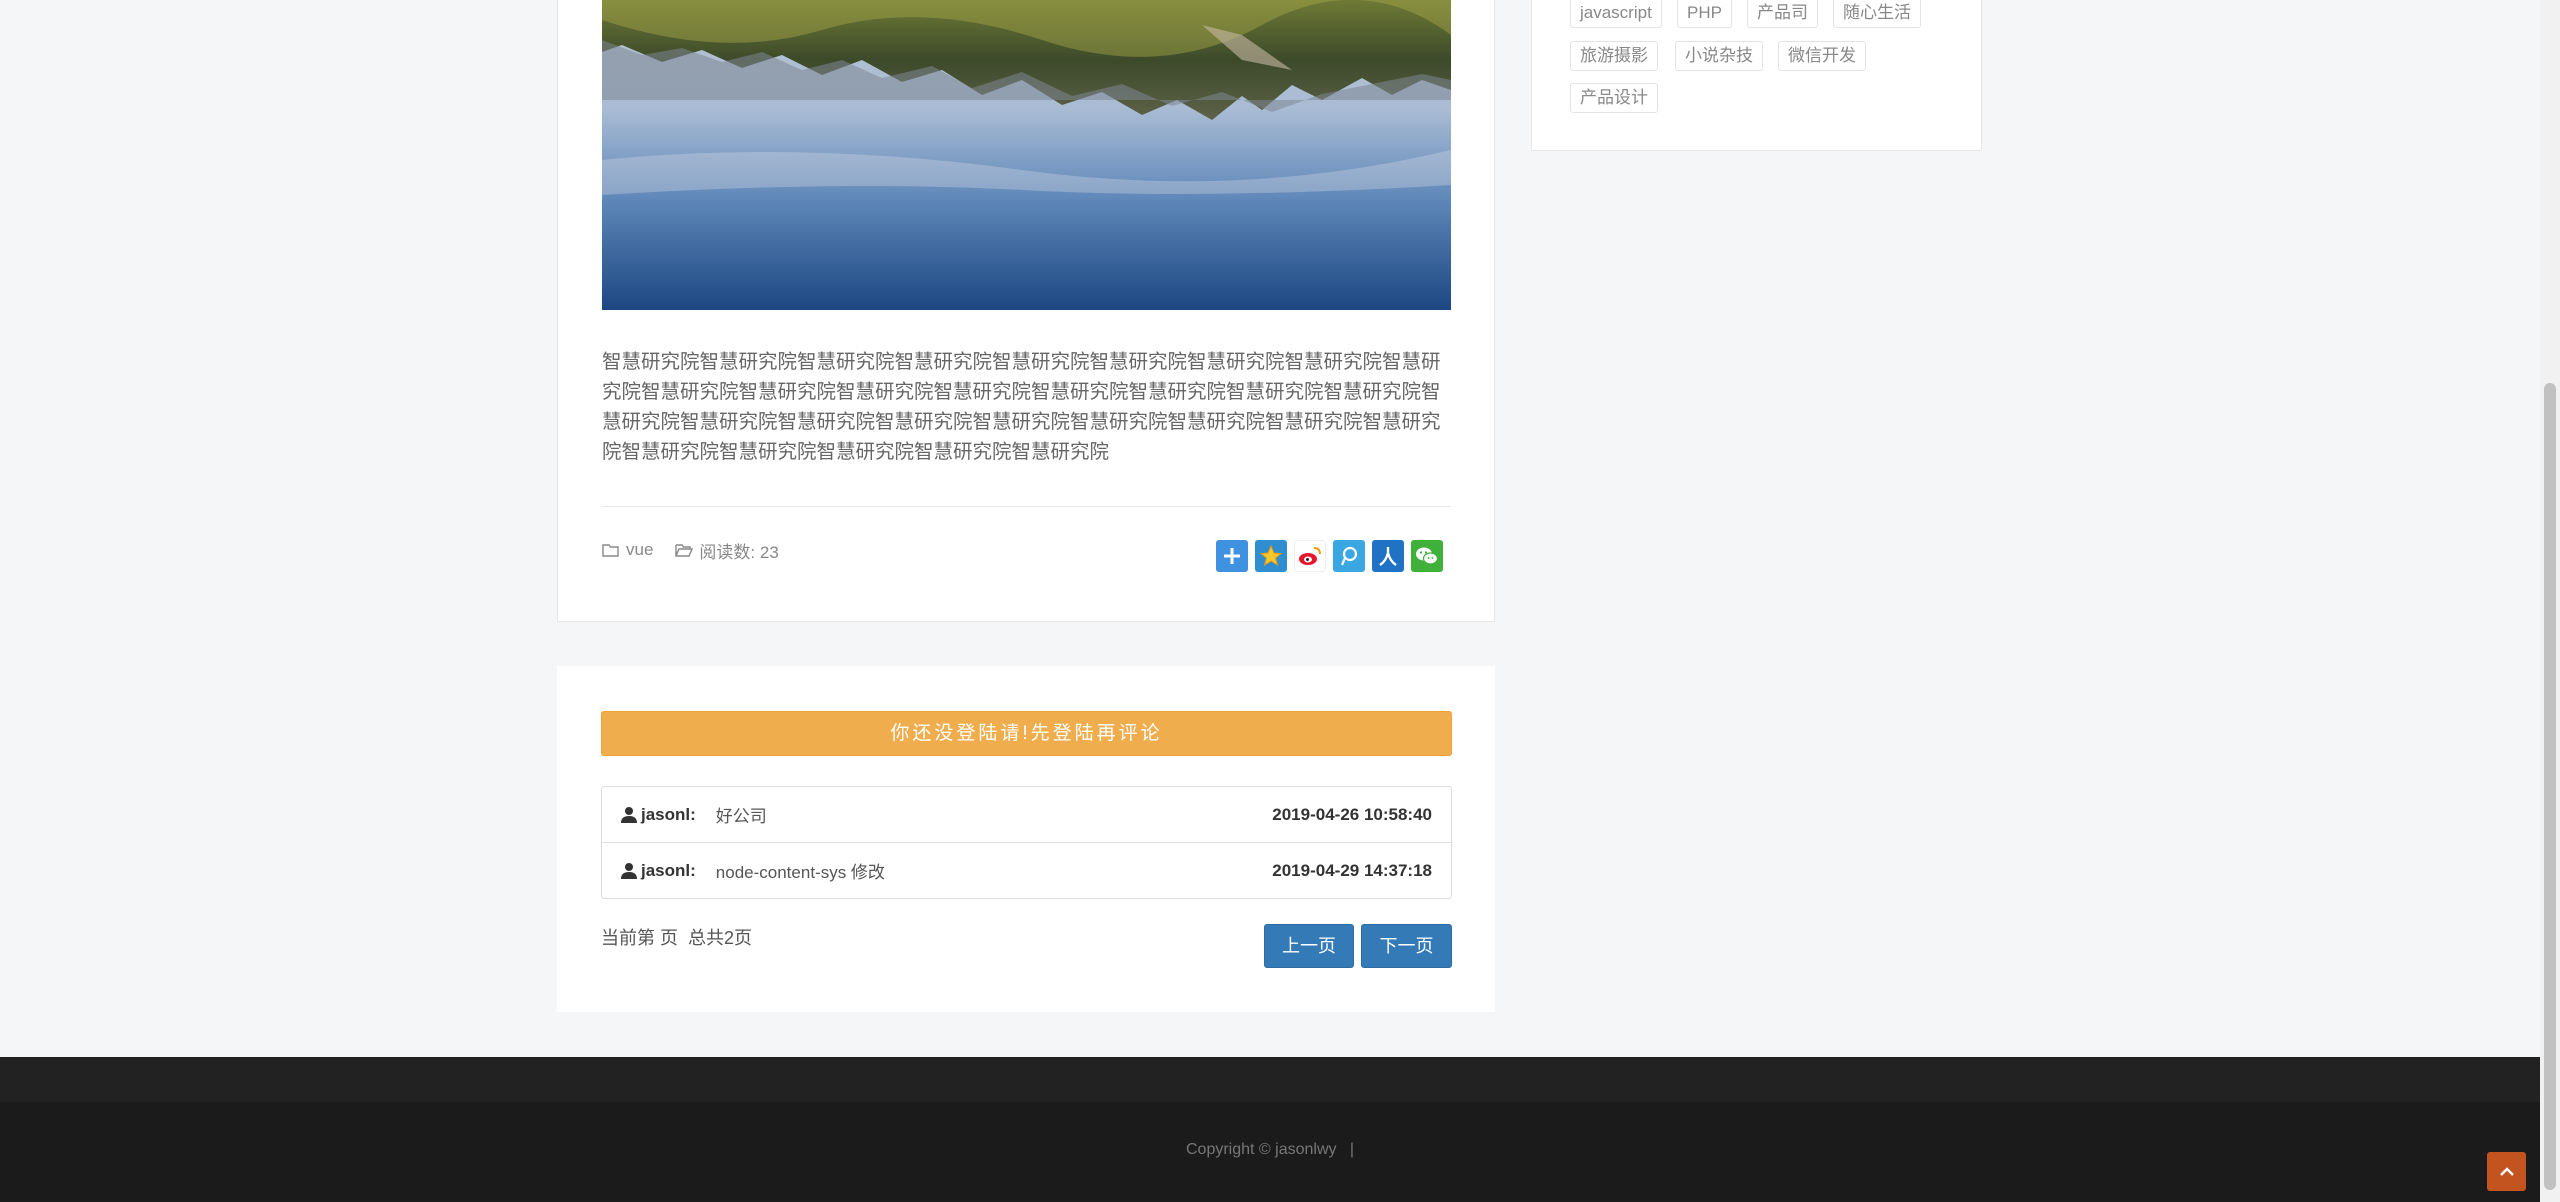 The width and height of the screenshot is (2560, 1202). Describe the element at coordinates (741, 816) in the screenshot. I see `comment-text: 好公司` at that location.